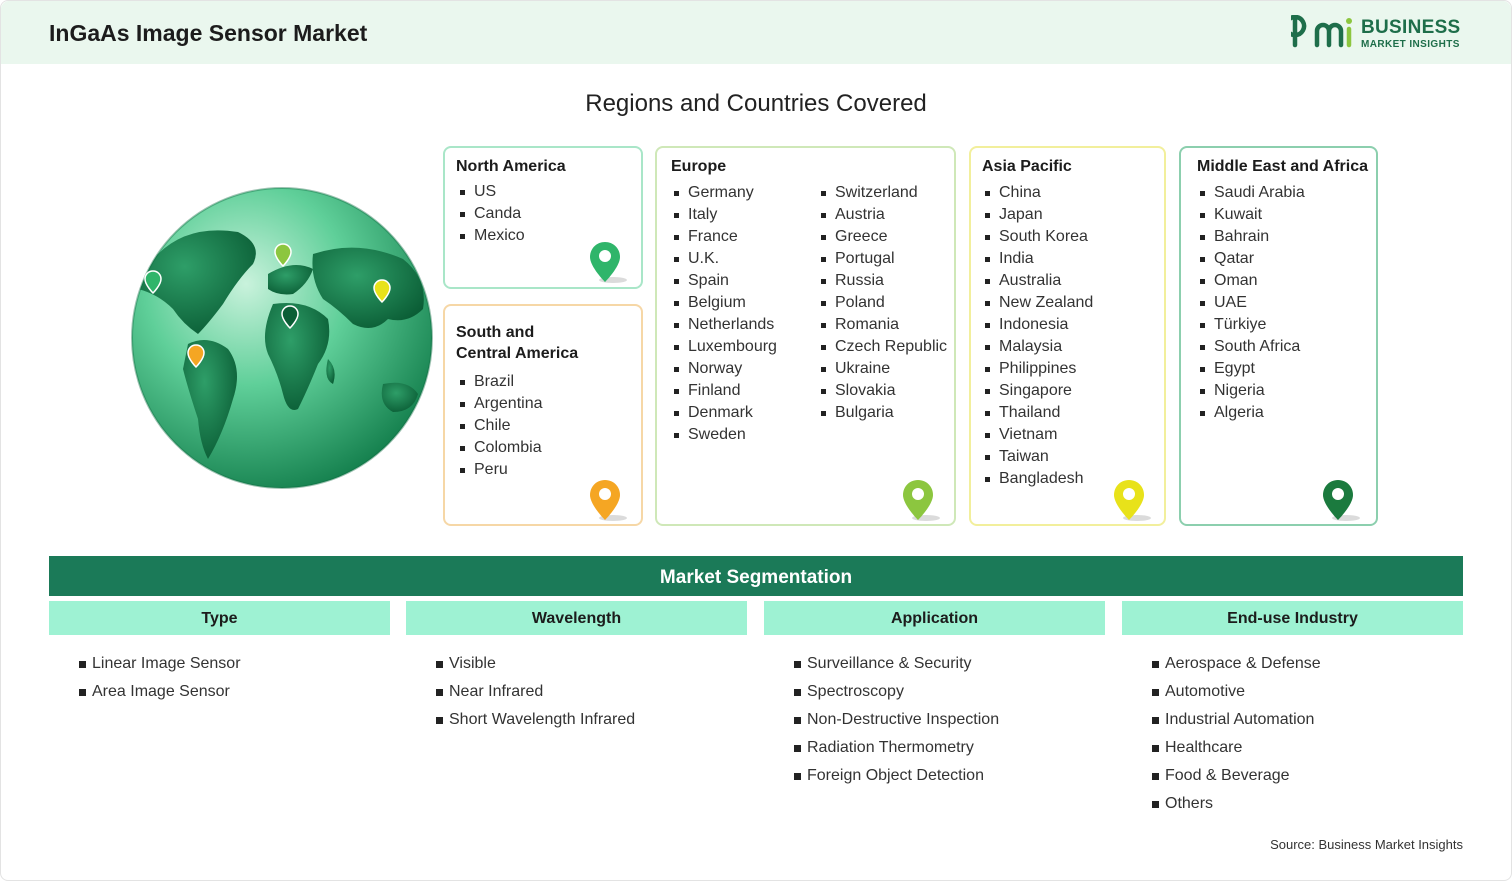  Describe the element at coordinates (1251, 413) in the screenshot. I see `list-item: Algeria` at that location.